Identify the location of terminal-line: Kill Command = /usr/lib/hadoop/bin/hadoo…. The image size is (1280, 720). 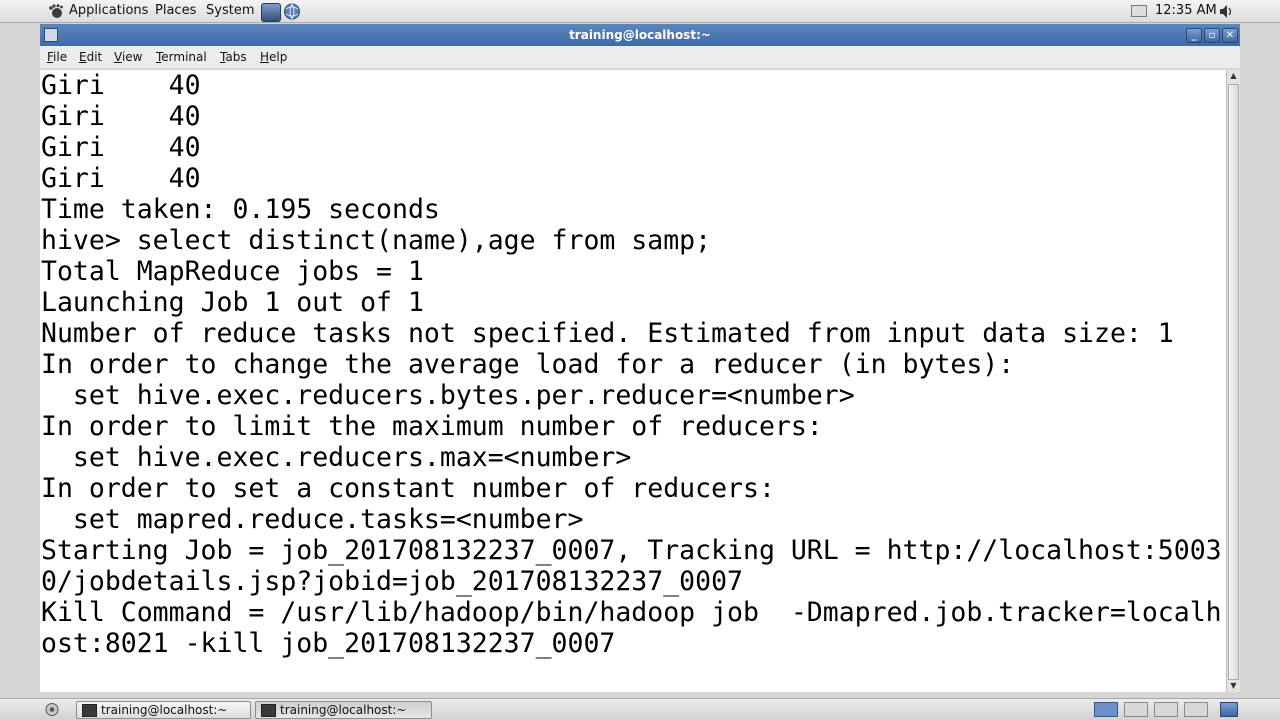
(631, 612).